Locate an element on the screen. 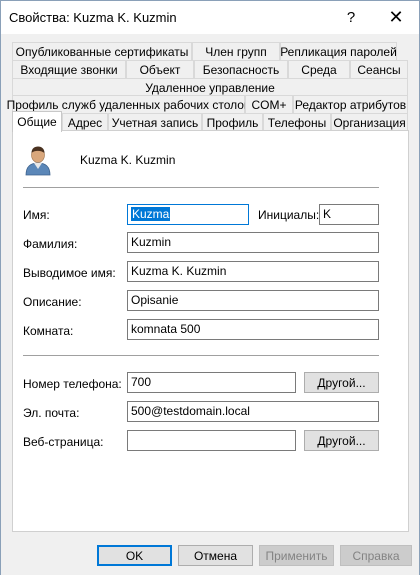 The image size is (420, 575). cancel-button: Отмена is located at coordinates (215, 555).